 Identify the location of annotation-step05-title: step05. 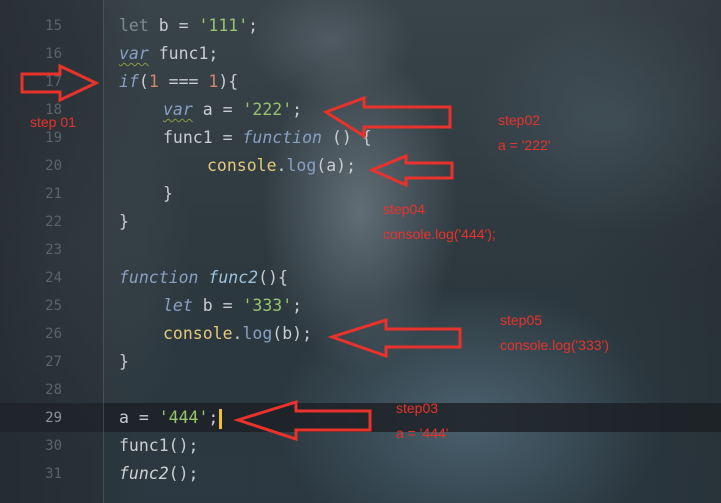
(521, 320).